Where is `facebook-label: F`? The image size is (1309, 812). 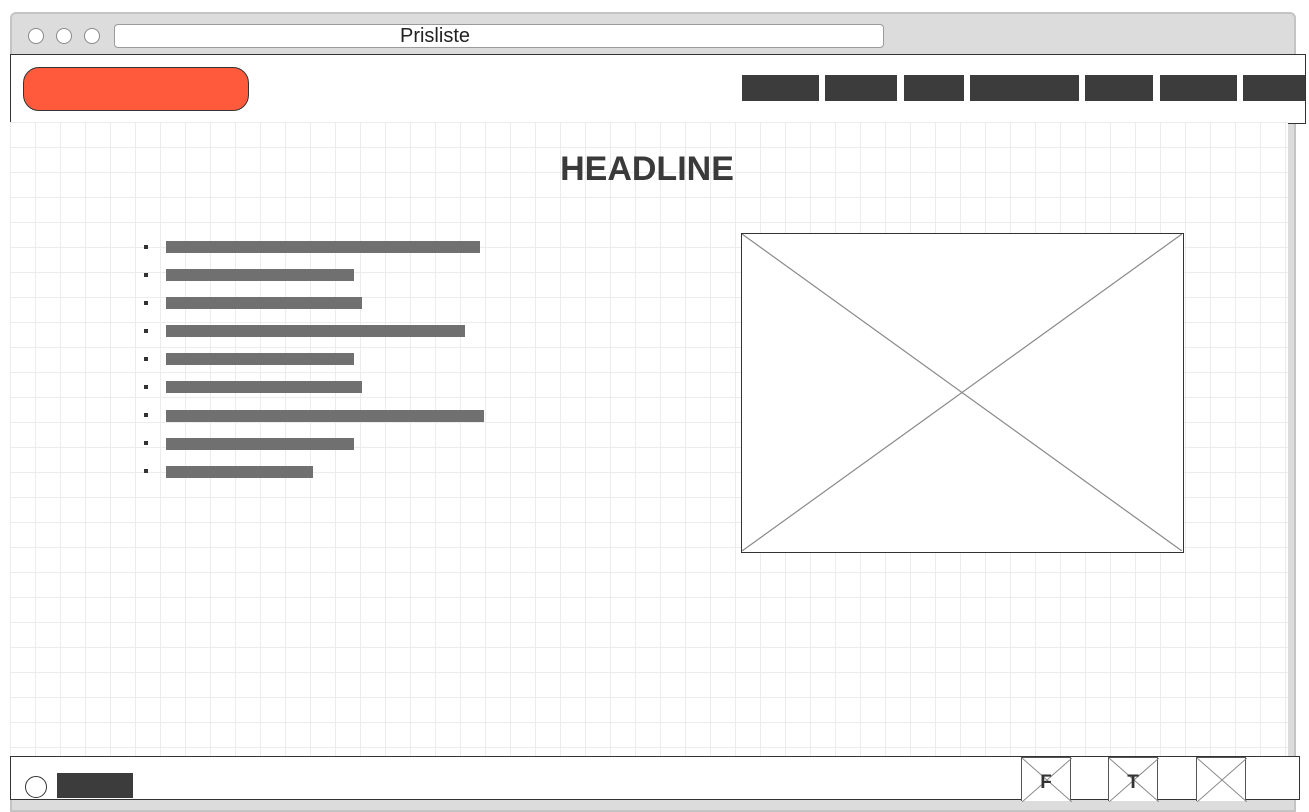
facebook-label: F is located at coordinates (1046, 782).